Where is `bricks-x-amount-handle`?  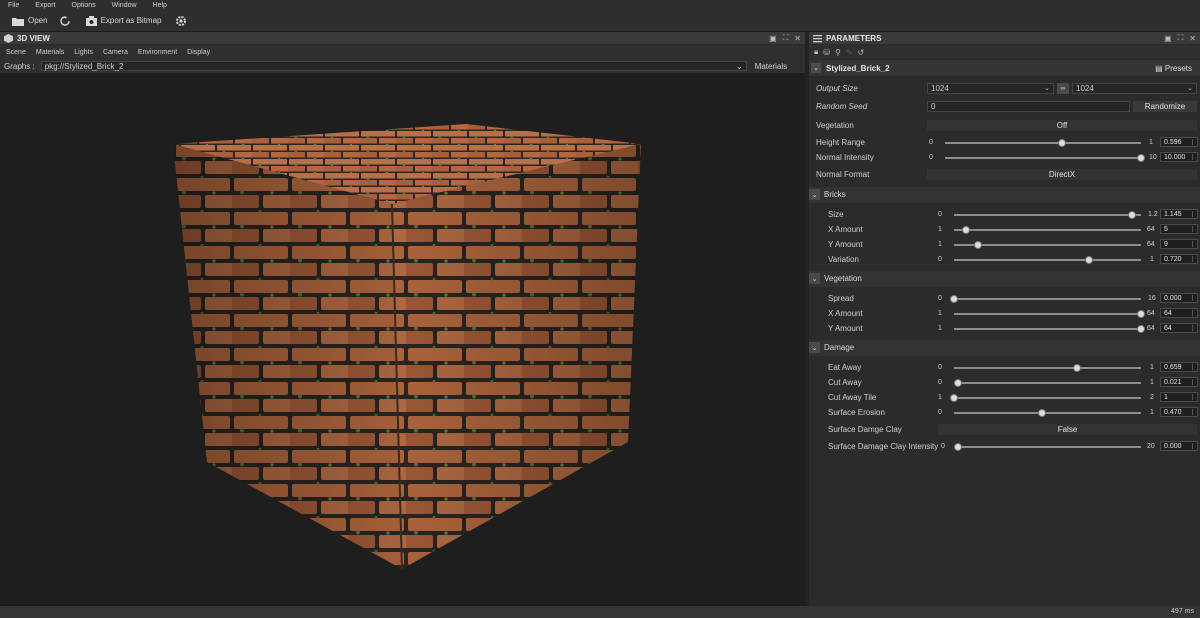 bricks-x-amount-handle is located at coordinates (965, 230).